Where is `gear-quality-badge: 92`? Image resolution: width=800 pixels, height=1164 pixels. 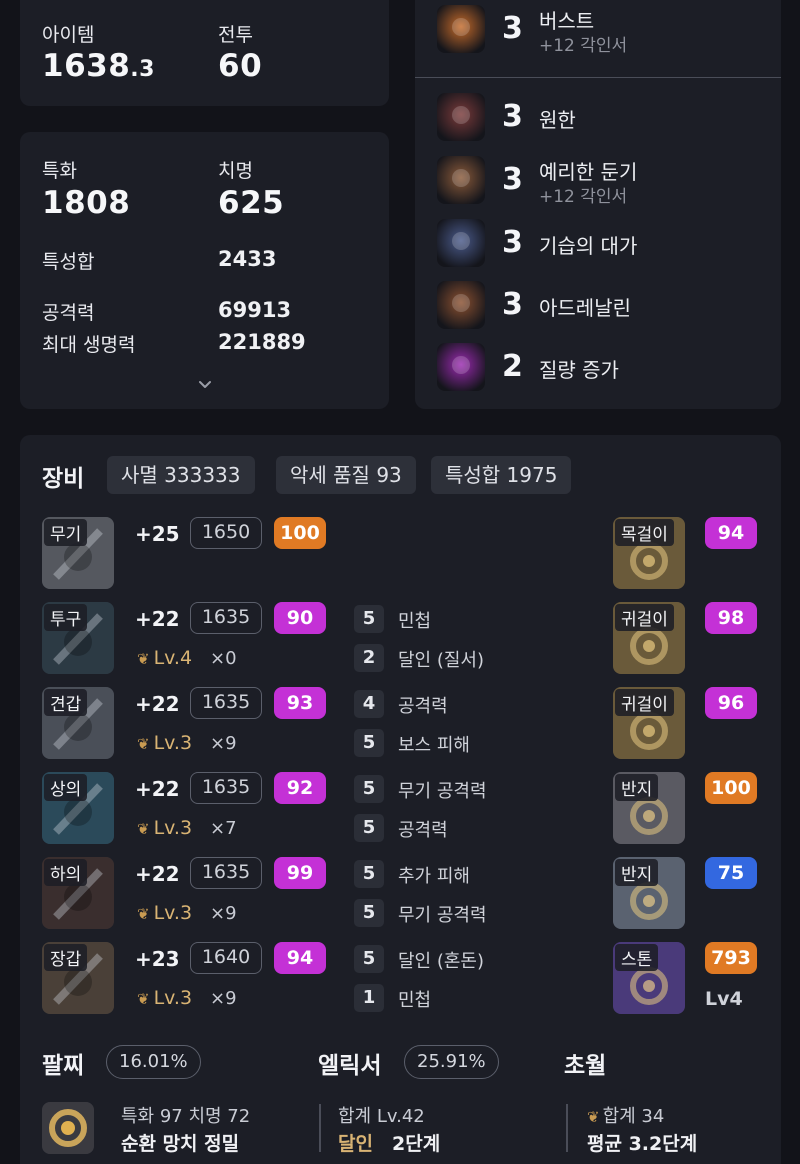
gear-quality-badge: 92 is located at coordinates (300, 788).